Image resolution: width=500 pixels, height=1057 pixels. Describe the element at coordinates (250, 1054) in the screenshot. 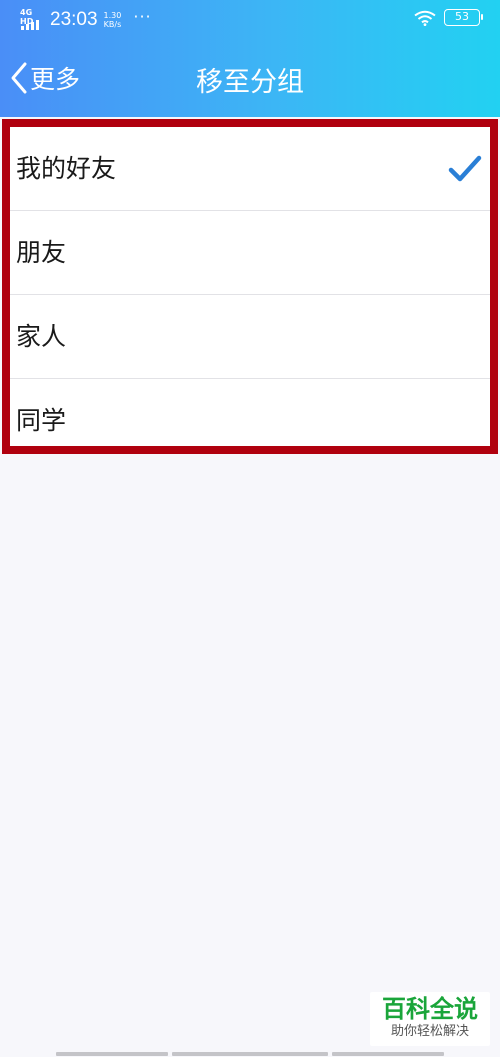

I see `system-nav-bar` at that location.